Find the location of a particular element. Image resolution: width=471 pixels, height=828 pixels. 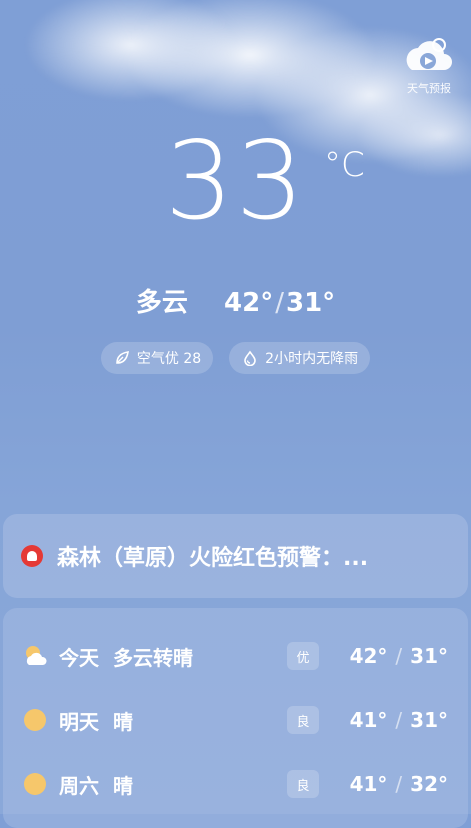

forecast-low: 32° is located at coordinates (429, 784).